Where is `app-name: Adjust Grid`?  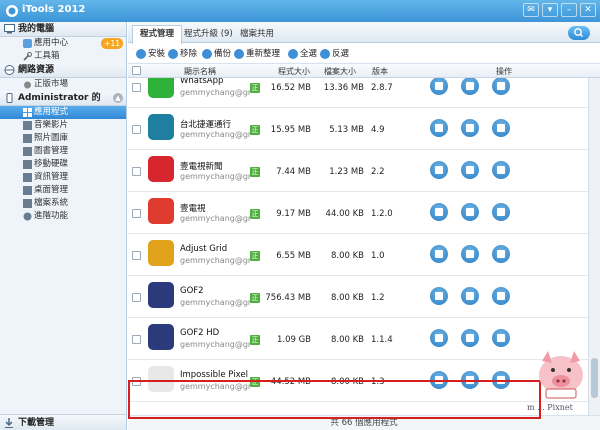
app-name: Adjust Grid is located at coordinates (204, 249).